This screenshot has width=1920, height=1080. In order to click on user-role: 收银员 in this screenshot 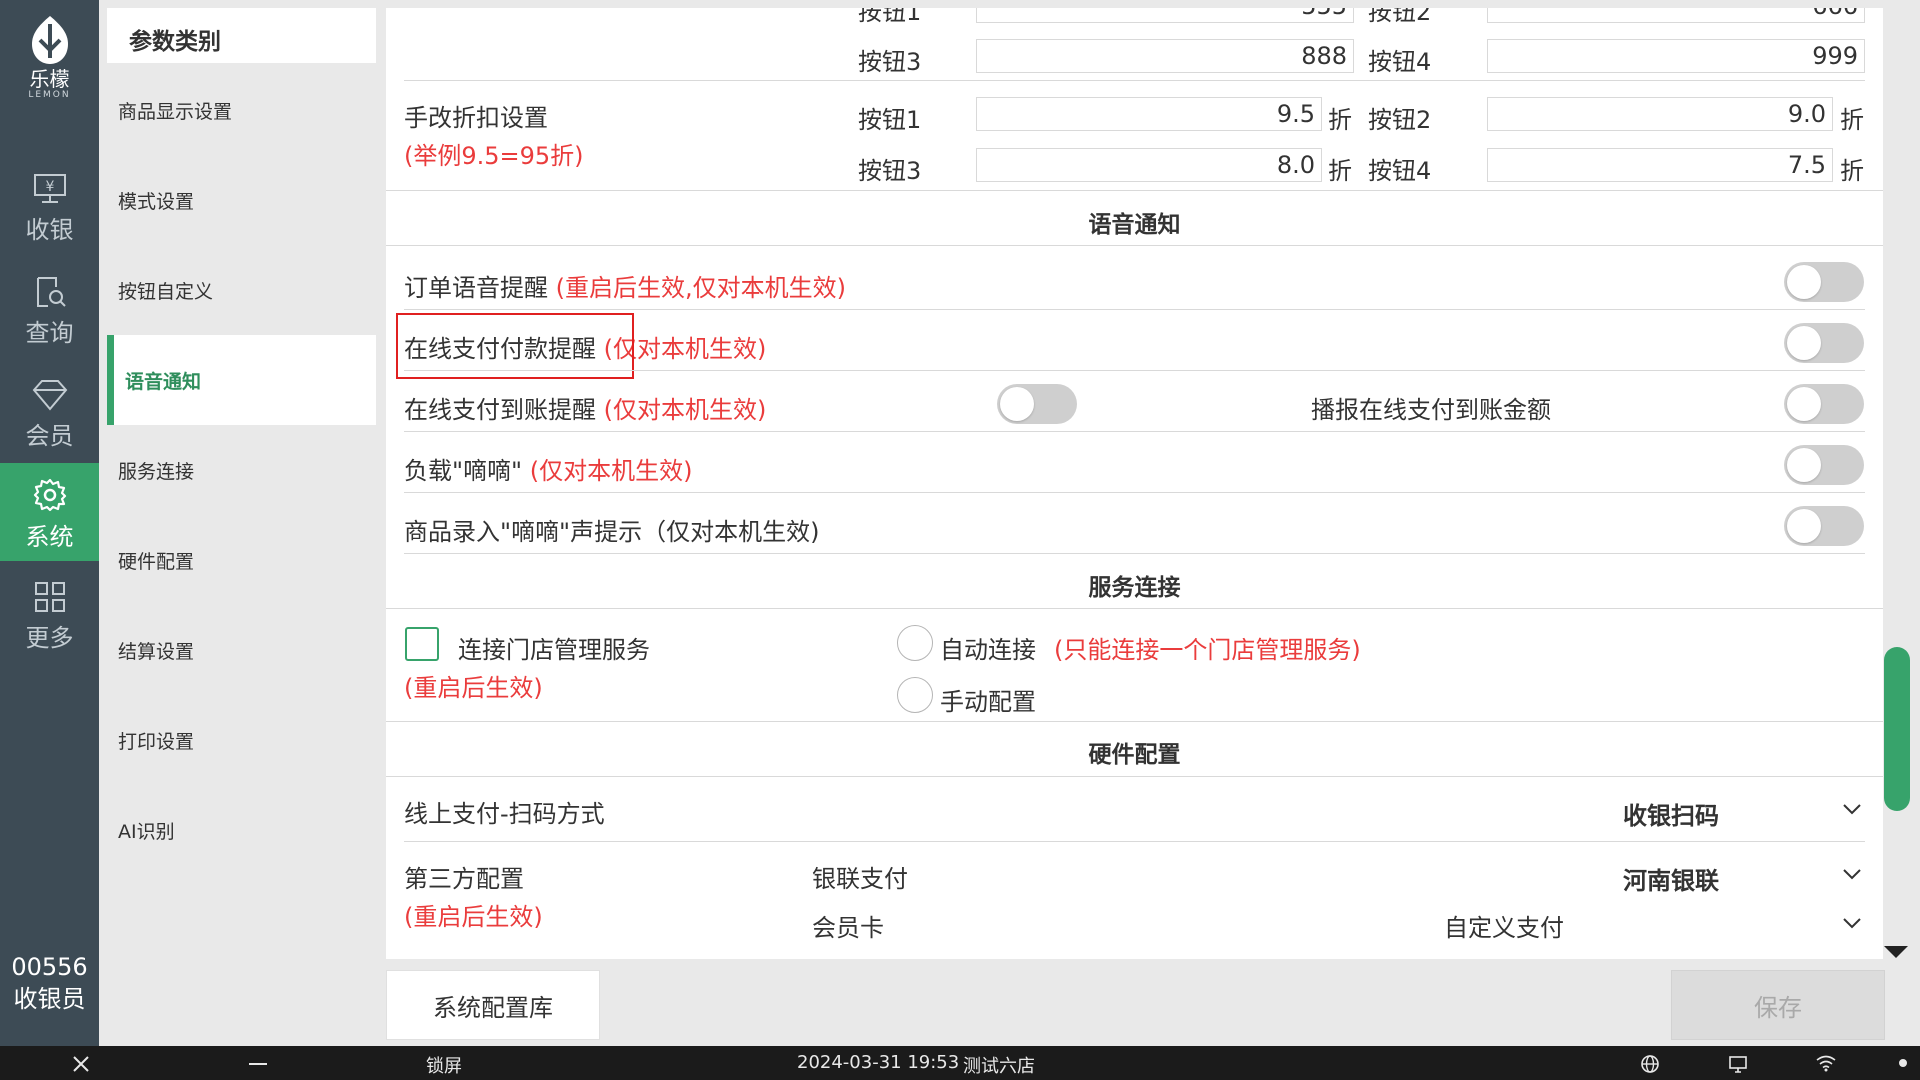, I will do `click(49, 999)`.